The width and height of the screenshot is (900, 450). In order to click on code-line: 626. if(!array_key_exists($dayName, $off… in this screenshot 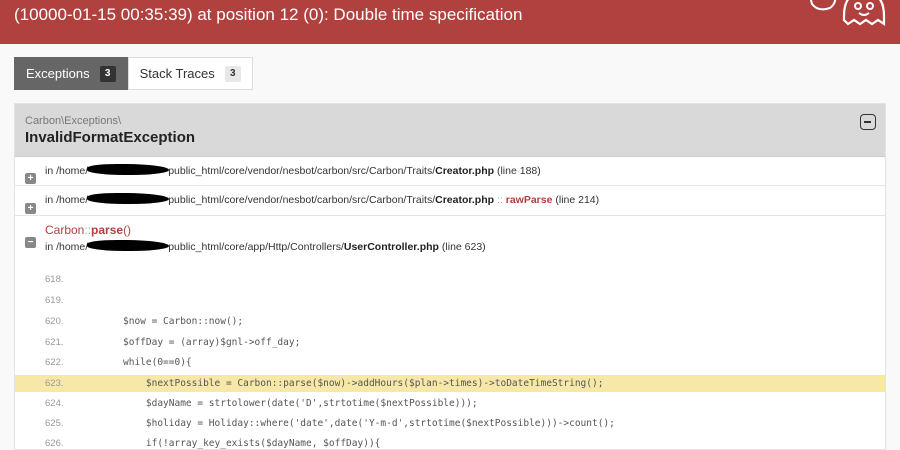, I will do `click(213, 443)`.